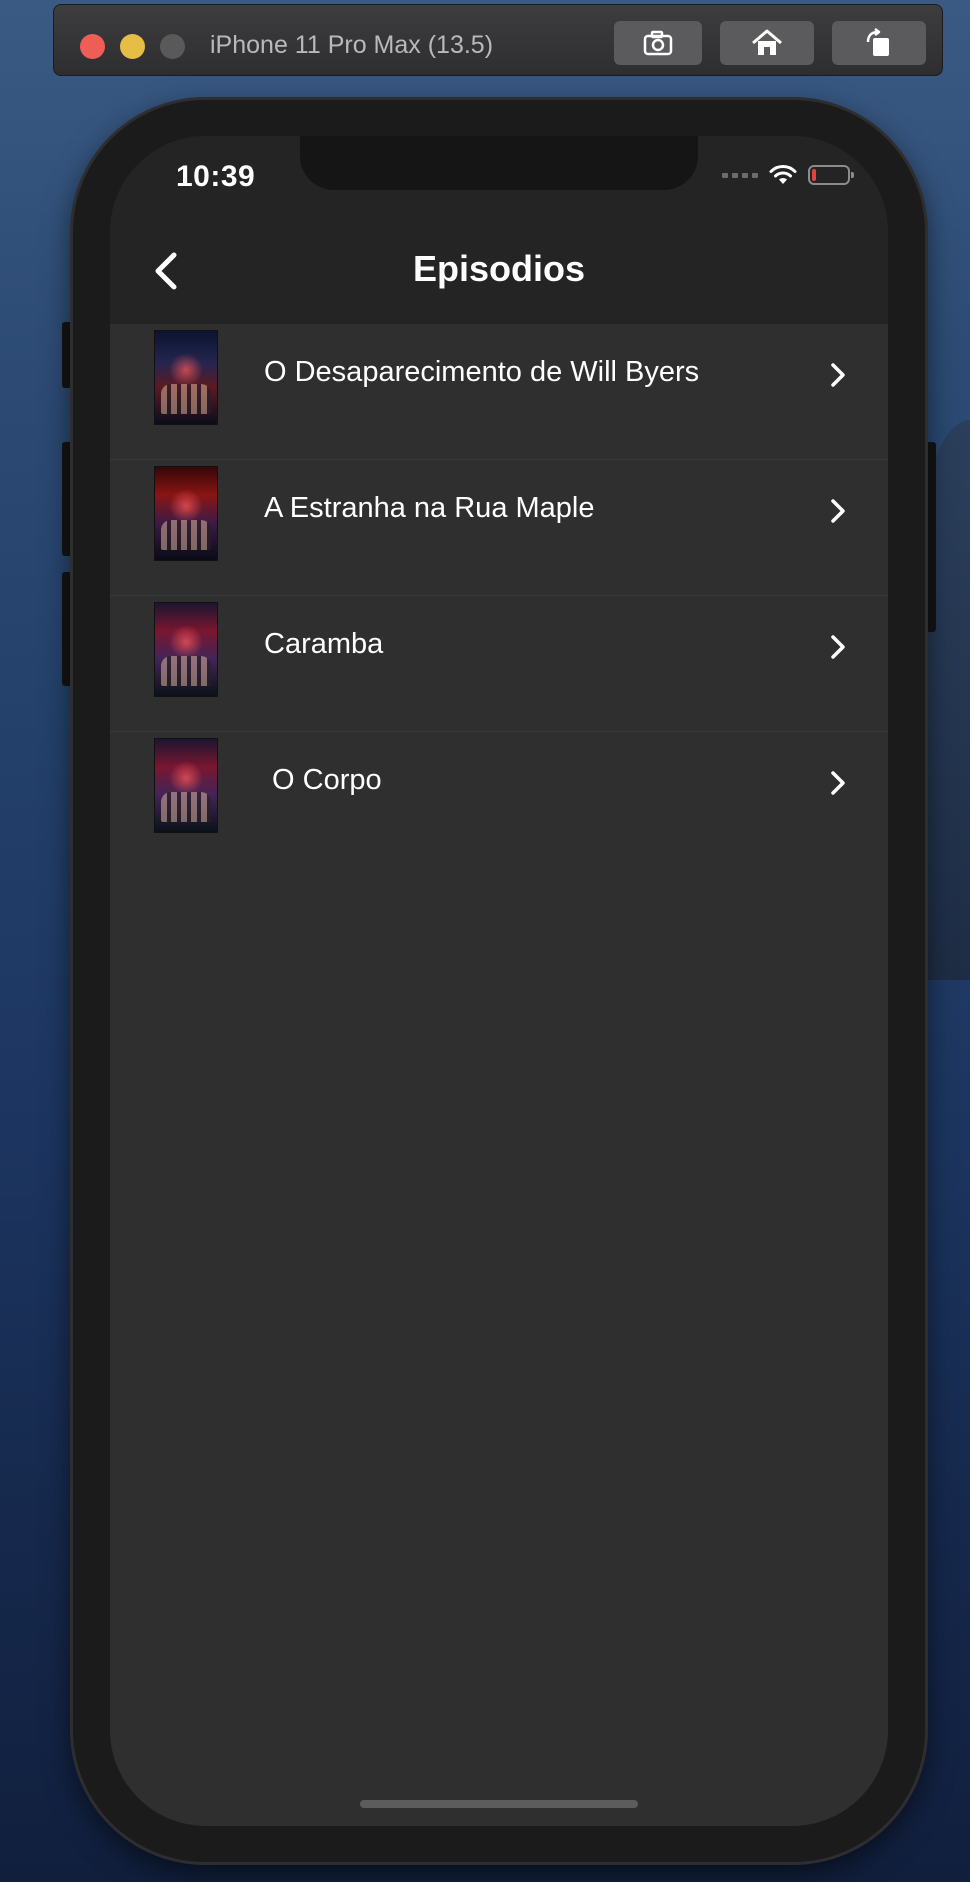 This screenshot has height=1882, width=970. I want to click on home-icon, so click(767, 42).